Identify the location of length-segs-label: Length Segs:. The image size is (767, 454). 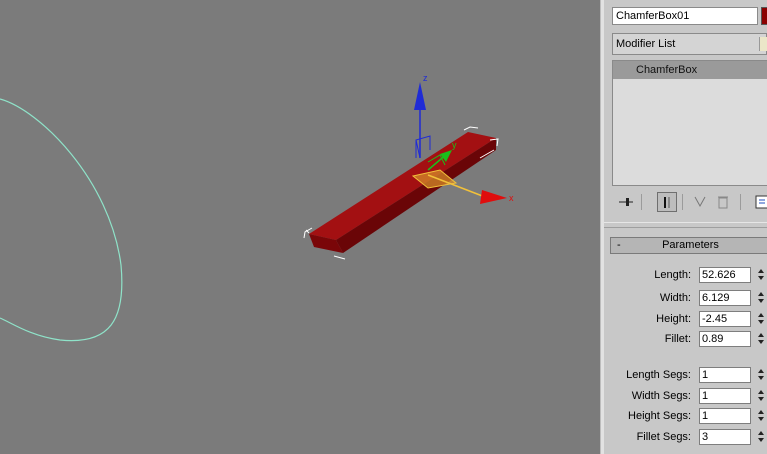
(658, 375).